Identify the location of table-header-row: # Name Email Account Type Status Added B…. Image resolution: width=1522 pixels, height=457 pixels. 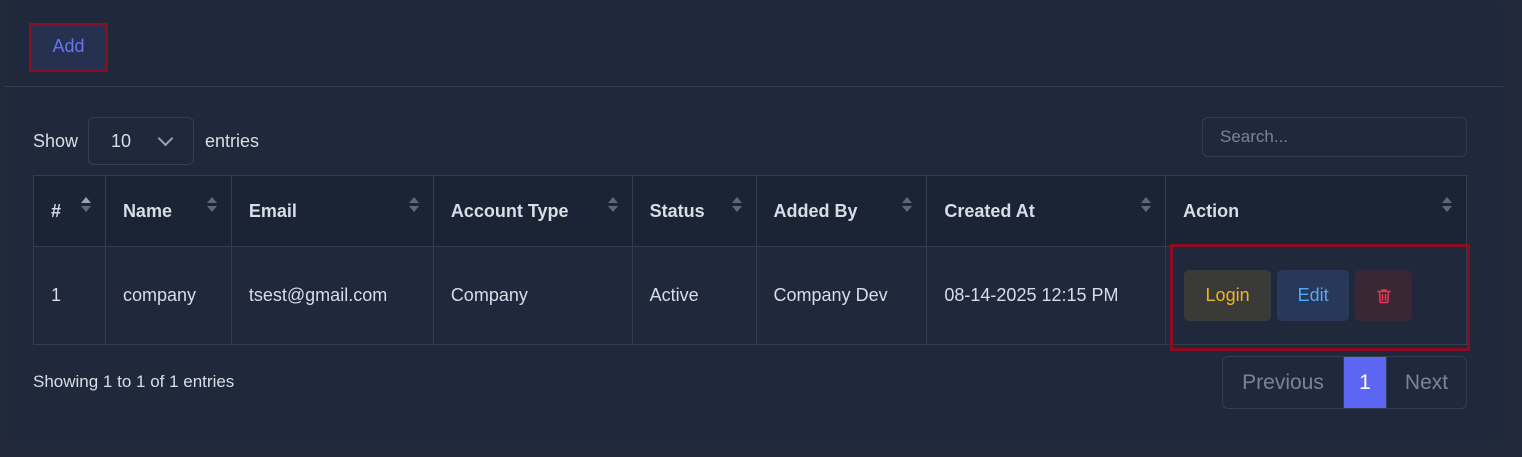
(750, 211).